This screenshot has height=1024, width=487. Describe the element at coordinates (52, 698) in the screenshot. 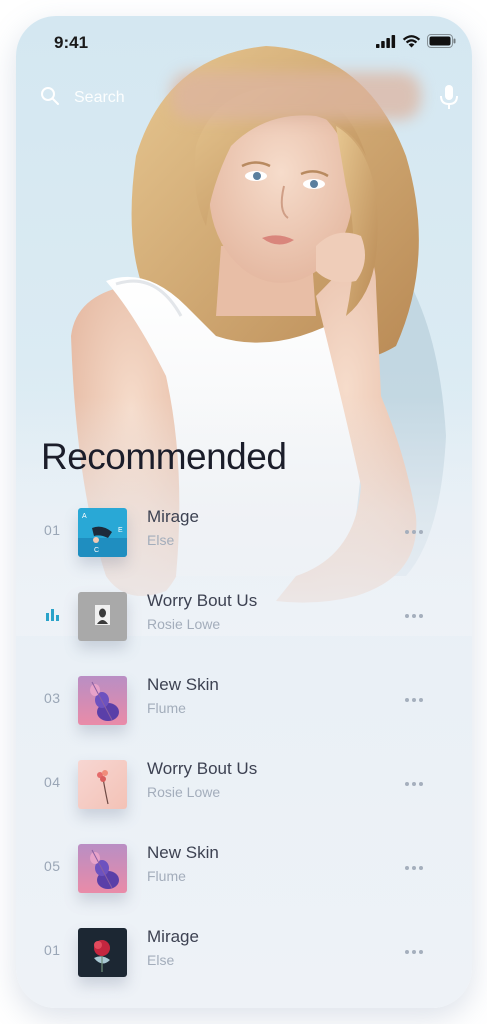

I see `track-number: 03` at that location.